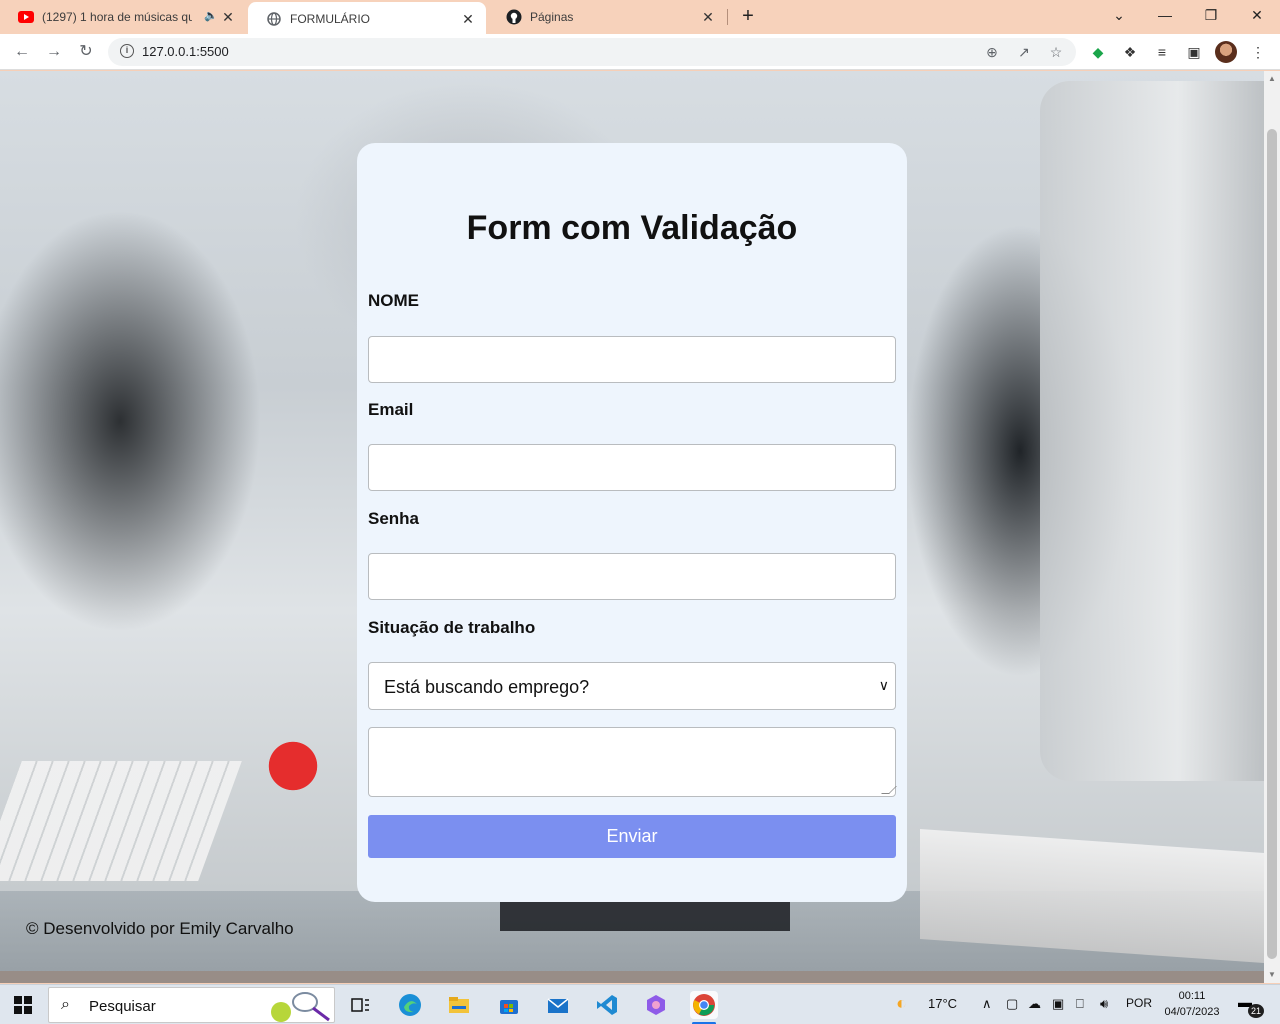 Image resolution: width=1280 pixels, height=1024 pixels. Describe the element at coordinates (1152, 431) in the screenshot. I see `background-image` at that location.